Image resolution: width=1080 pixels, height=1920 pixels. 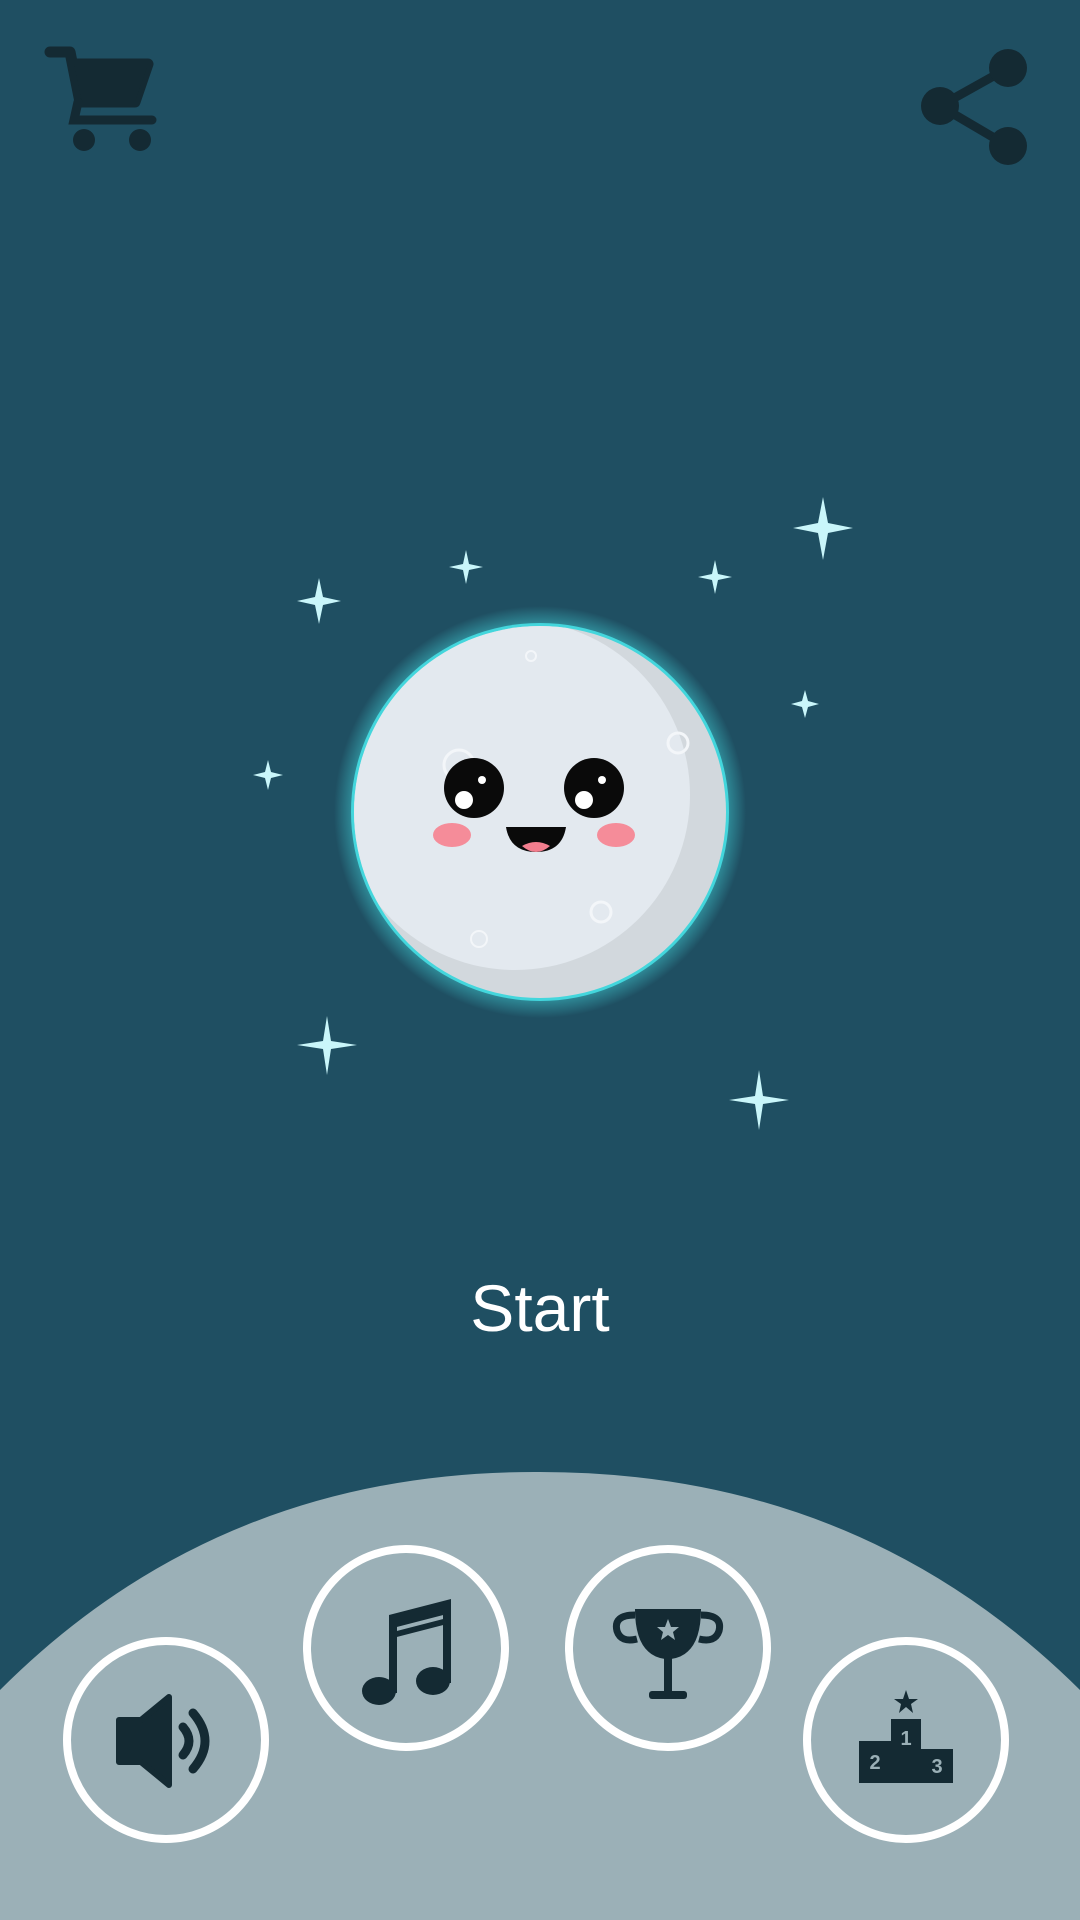 I want to click on achievements-button, so click(x=668, y=1648).